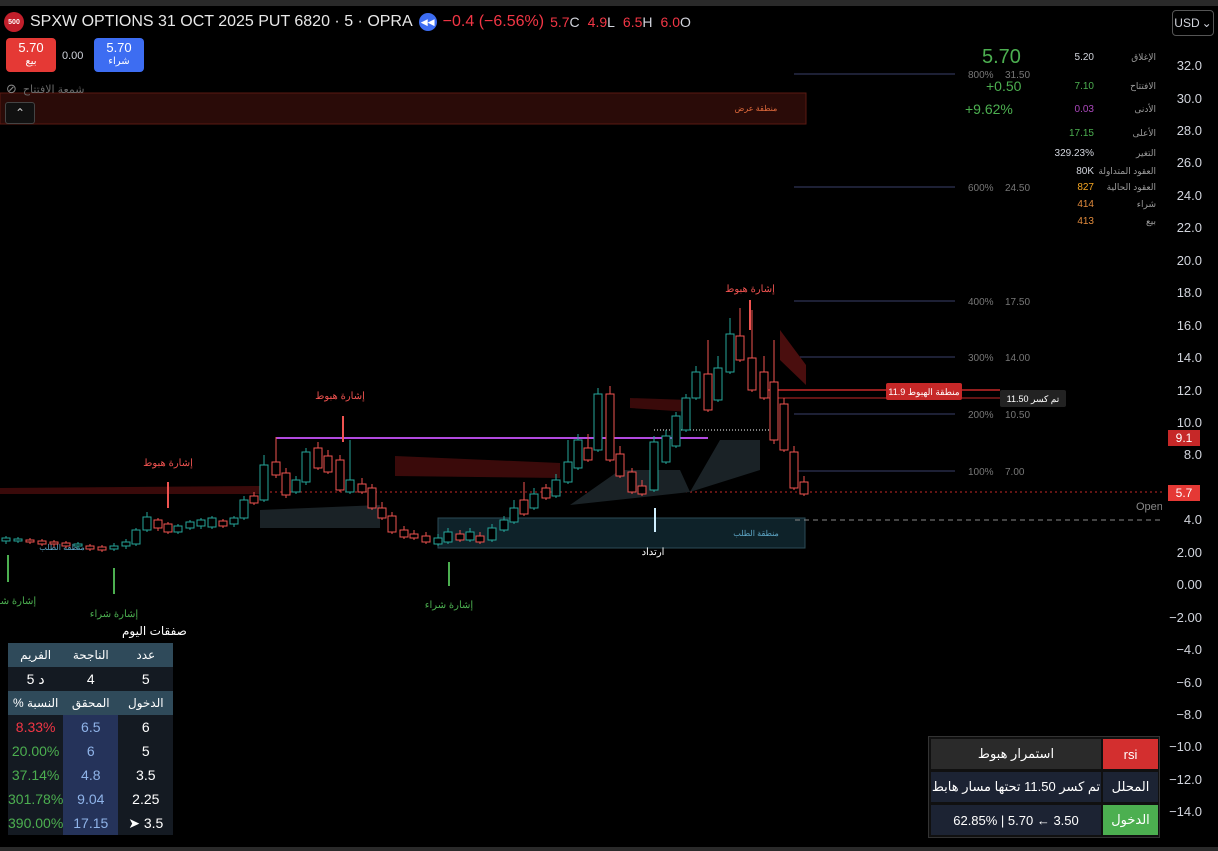 The height and width of the screenshot is (851, 1218). What do you see at coordinates (1130, 754) in the screenshot?
I see `indicator-badge: rsi` at bounding box center [1130, 754].